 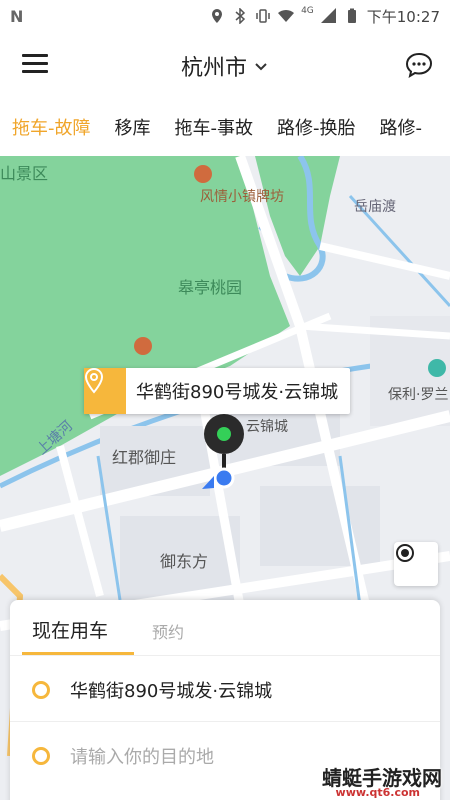 I want to click on tab-reserve: 预约, so click(x=168, y=631).